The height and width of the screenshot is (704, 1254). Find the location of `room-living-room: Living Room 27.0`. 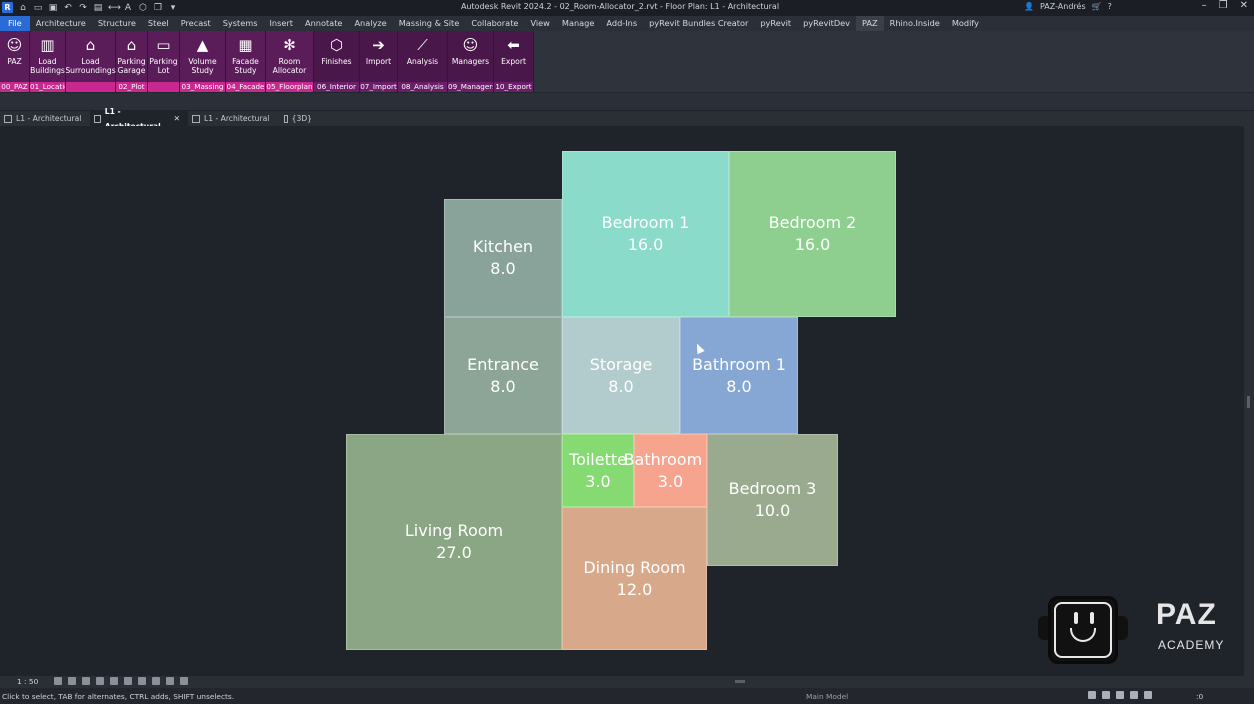

room-living-room: Living Room 27.0 is located at coordinates (454, 542).